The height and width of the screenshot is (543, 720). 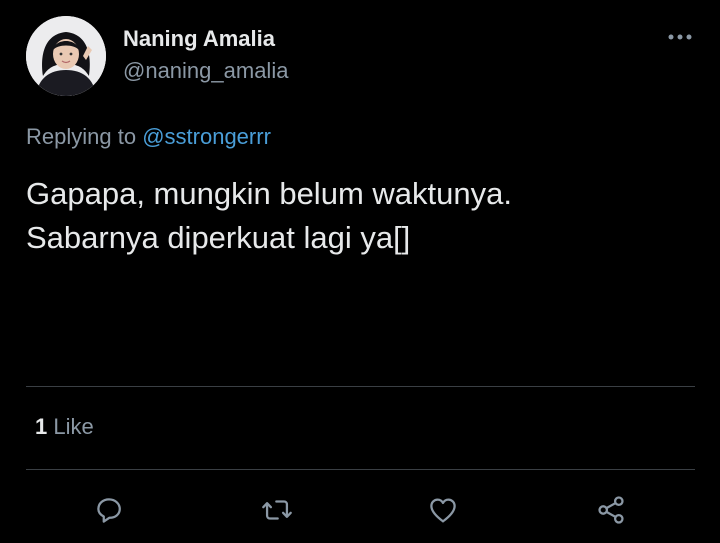 I want to click on avatar, so click(x=66, y=56).